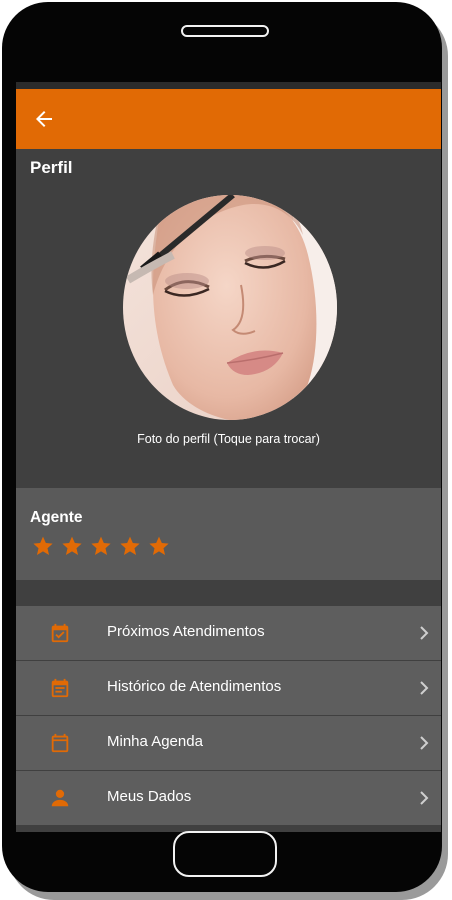 This screenshot has height=900, width=452. Describe the element at coordinates (225, 854) in the screenshot. I see `home-button` at that location.